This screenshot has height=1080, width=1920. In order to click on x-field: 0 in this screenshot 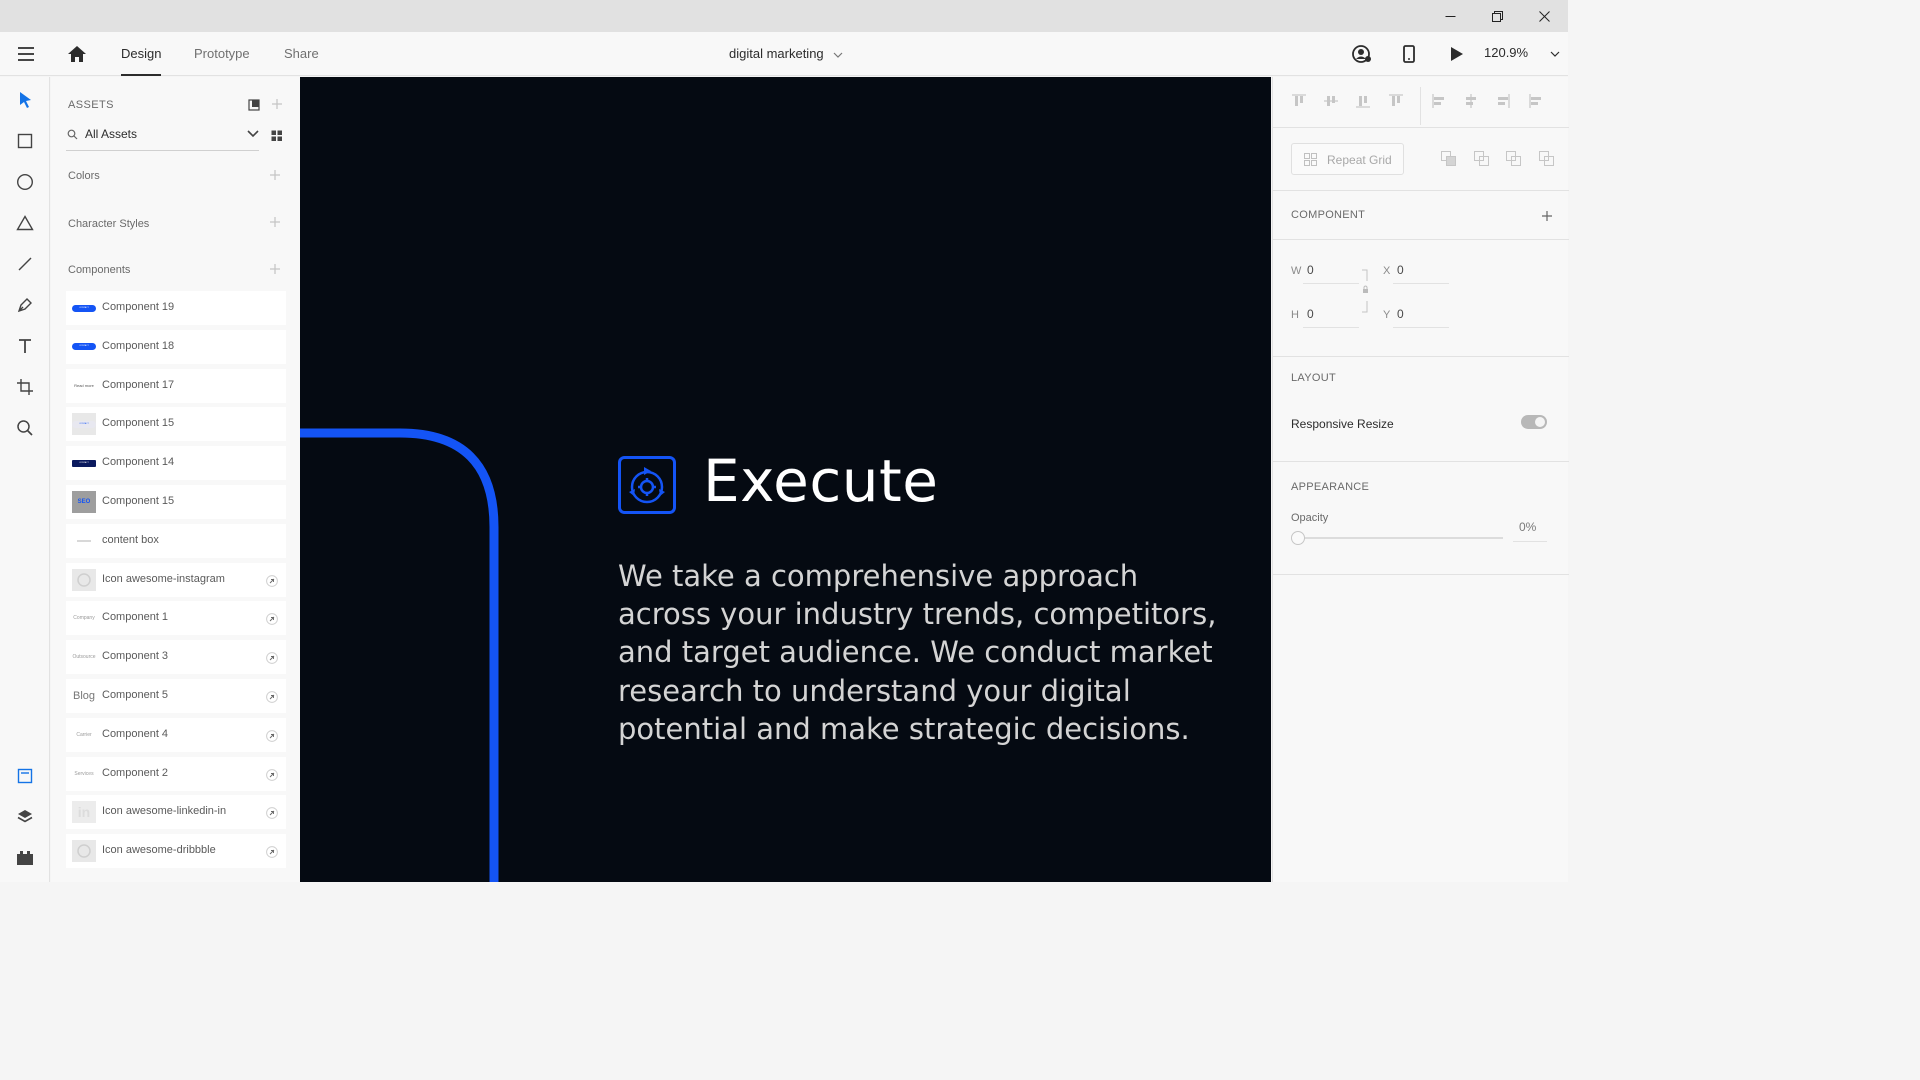, I will do `click(1400, 270)`.